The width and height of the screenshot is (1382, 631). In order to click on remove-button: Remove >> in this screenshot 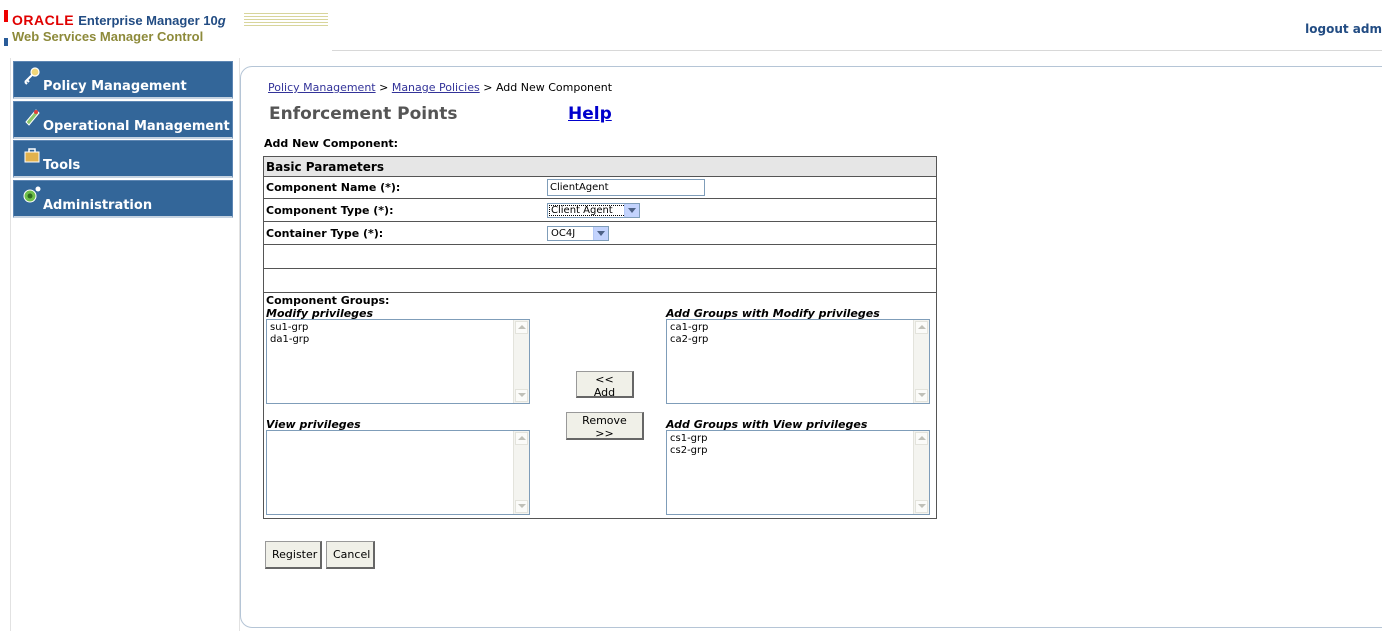, I will do `click(605, 426)`.